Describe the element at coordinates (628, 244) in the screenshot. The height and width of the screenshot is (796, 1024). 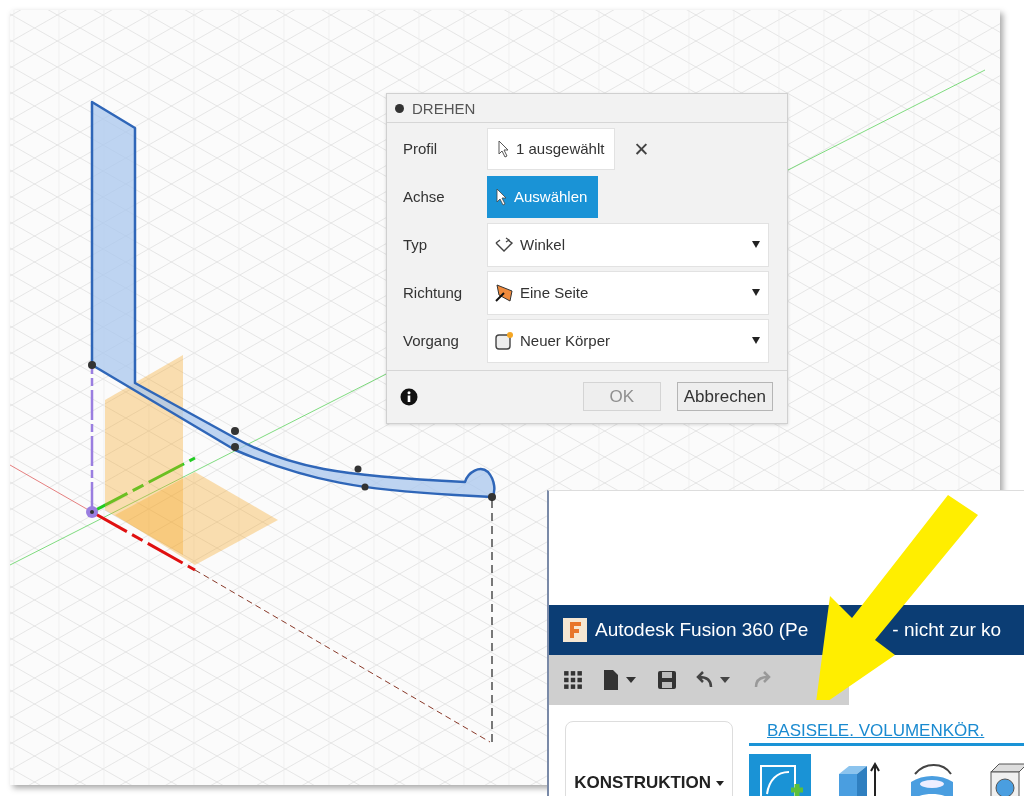
I see `dropdown: Winkel` at that location.